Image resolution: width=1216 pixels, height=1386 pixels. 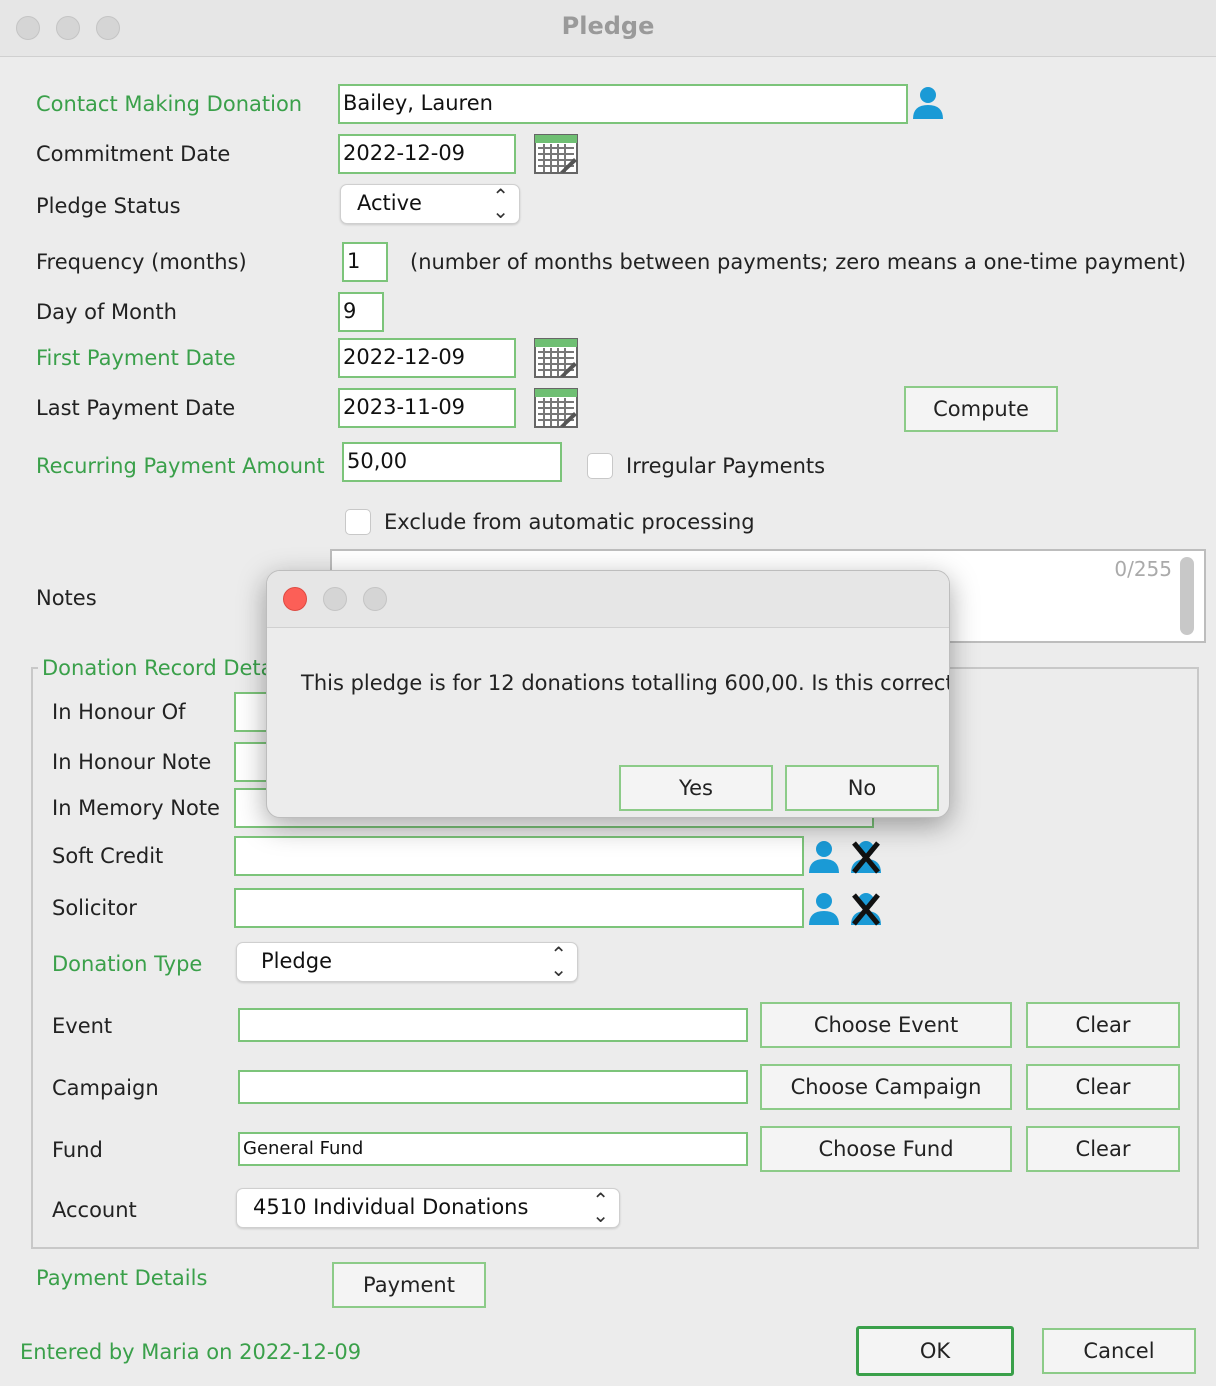 I want to click on campaign-field, so click(x=493, y=1087).